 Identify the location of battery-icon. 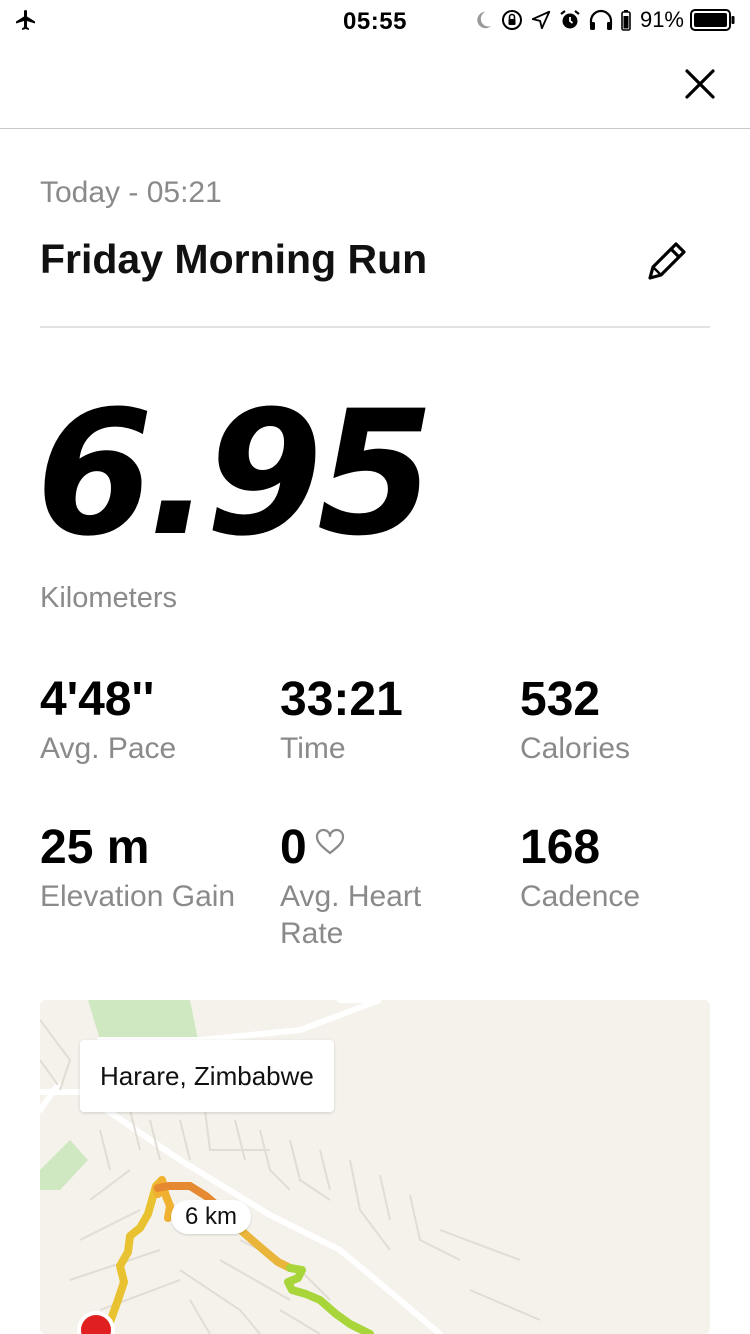
(712, 20).